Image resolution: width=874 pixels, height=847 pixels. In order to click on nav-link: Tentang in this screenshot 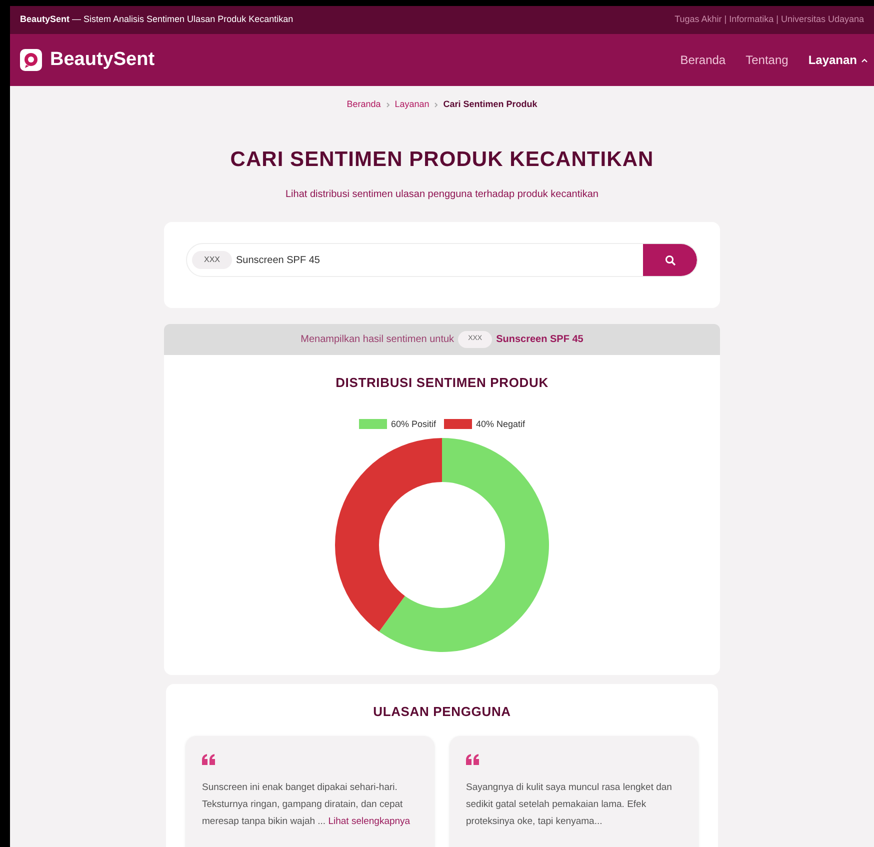, I will do `click(767, 60)`.